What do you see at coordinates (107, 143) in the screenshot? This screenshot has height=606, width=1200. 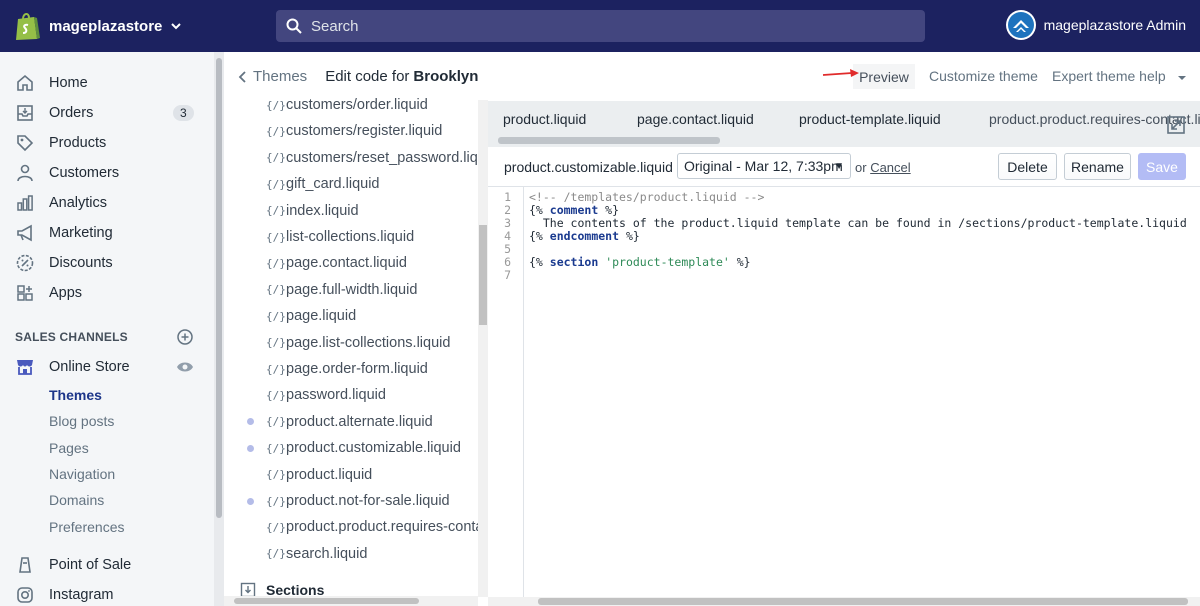 I see `sidebar-item-products: Products` at bounding box center [107, 143].